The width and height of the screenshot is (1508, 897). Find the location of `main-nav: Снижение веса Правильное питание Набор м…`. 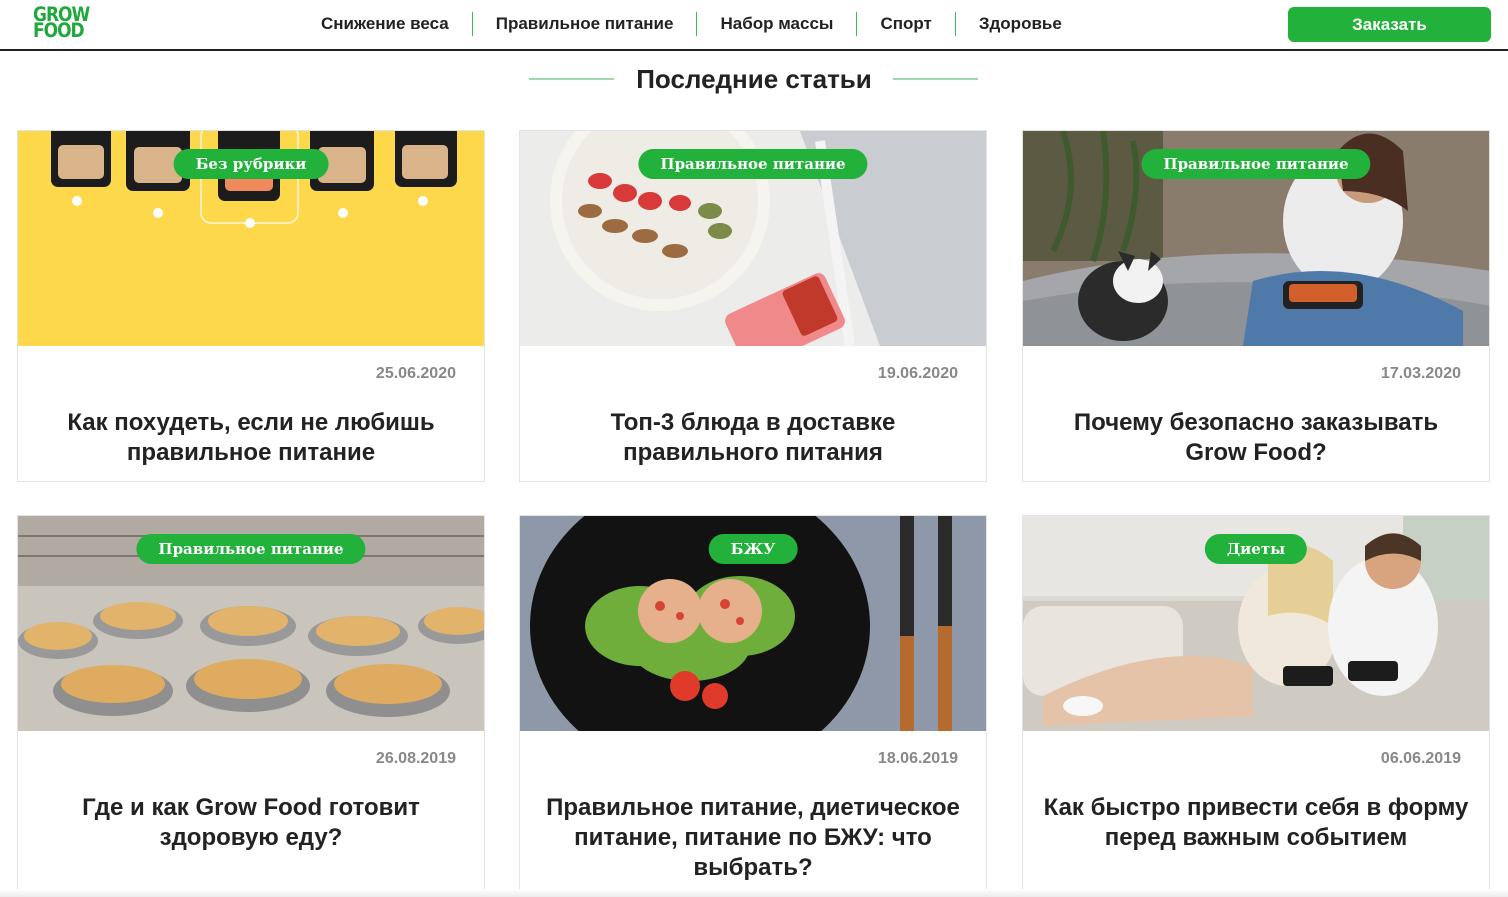

main-nav: Снижение веса Правильное питание Набор м… is located at coordinates (691, 24).